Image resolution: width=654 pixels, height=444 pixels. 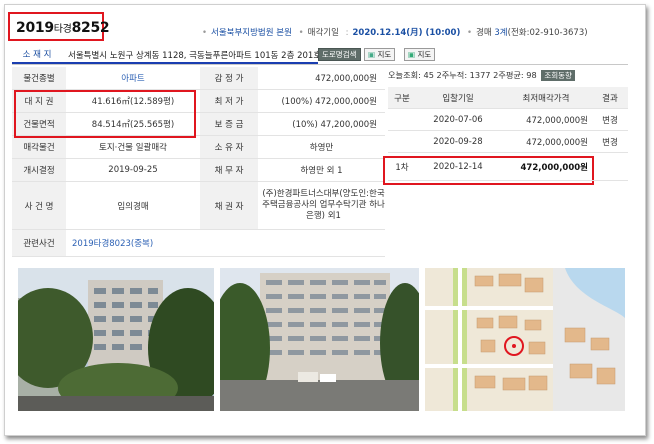 What do you see at coordinates (420, 54) in the screenshot?
I see `map-button-2: ▣ 지도` at bounding box center [420, 54].